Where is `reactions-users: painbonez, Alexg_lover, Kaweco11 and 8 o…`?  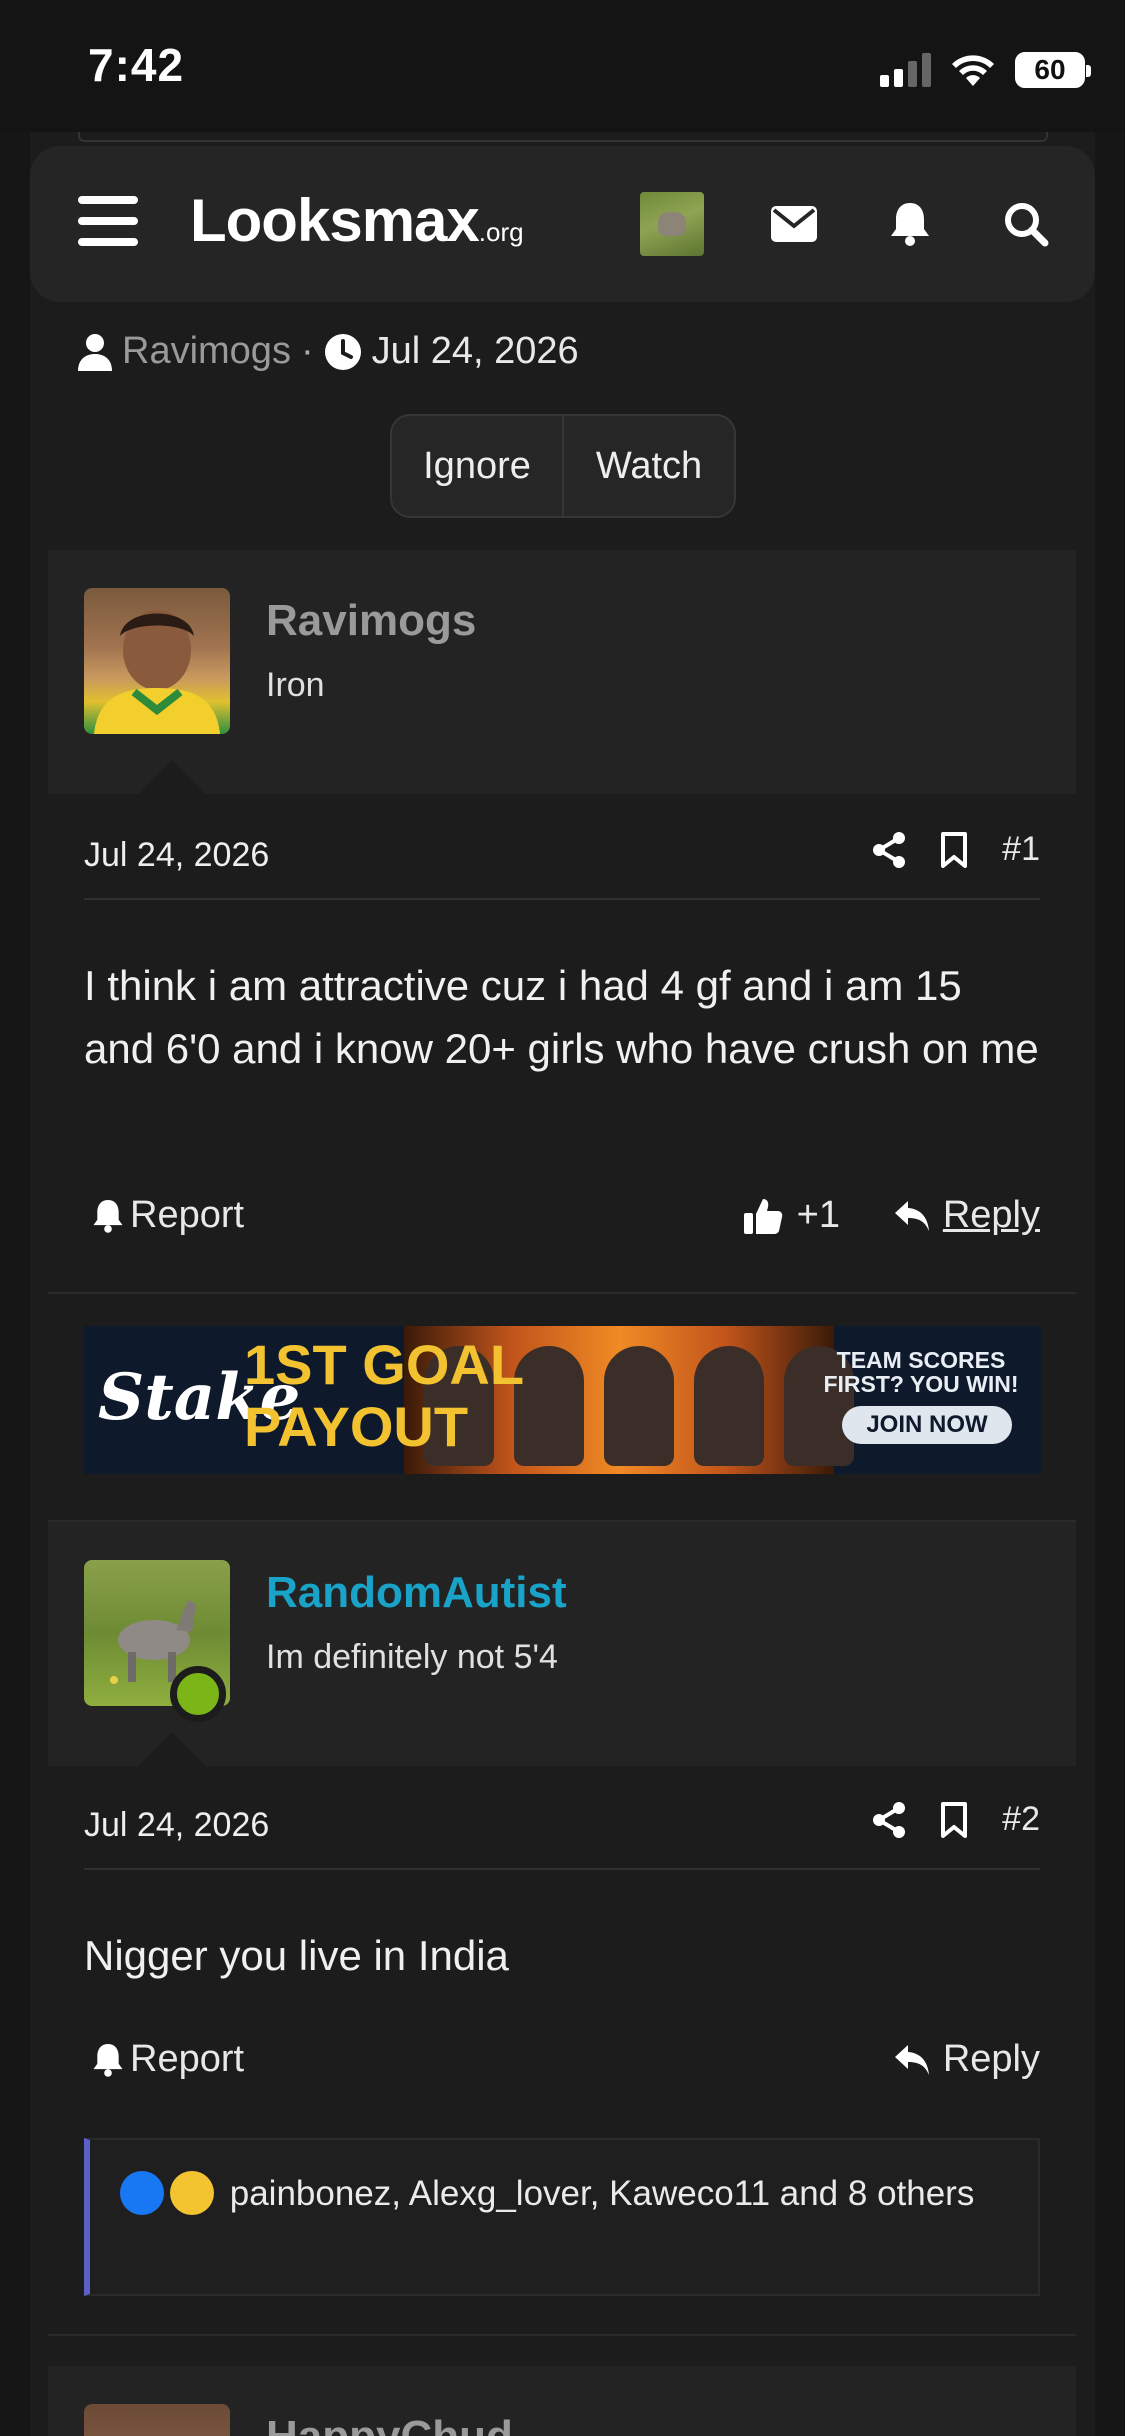
reactions-users: painbonez, Alexg_lover, Kaweco11 and 8 o… is located at coordinates (602, 2193).